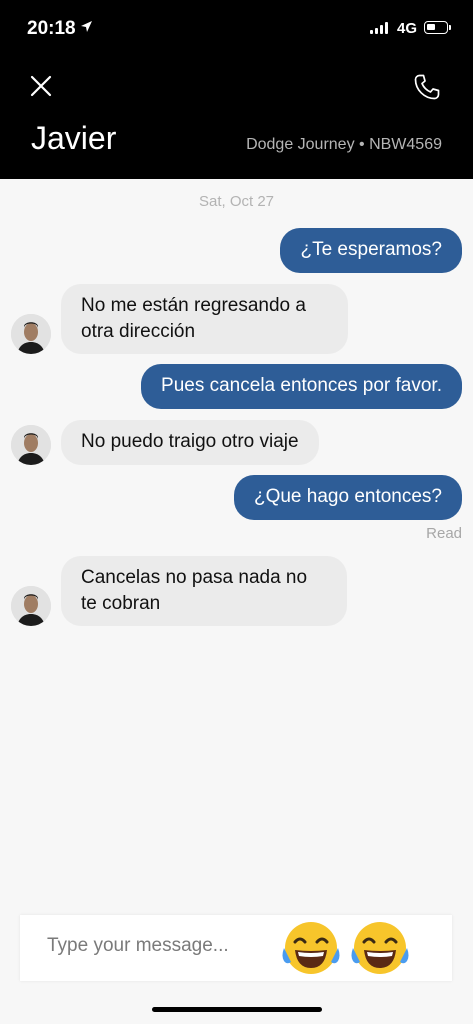 The height and width of the screenshot is (1024, 473). I want to click on message-composer, so click(236, 948).